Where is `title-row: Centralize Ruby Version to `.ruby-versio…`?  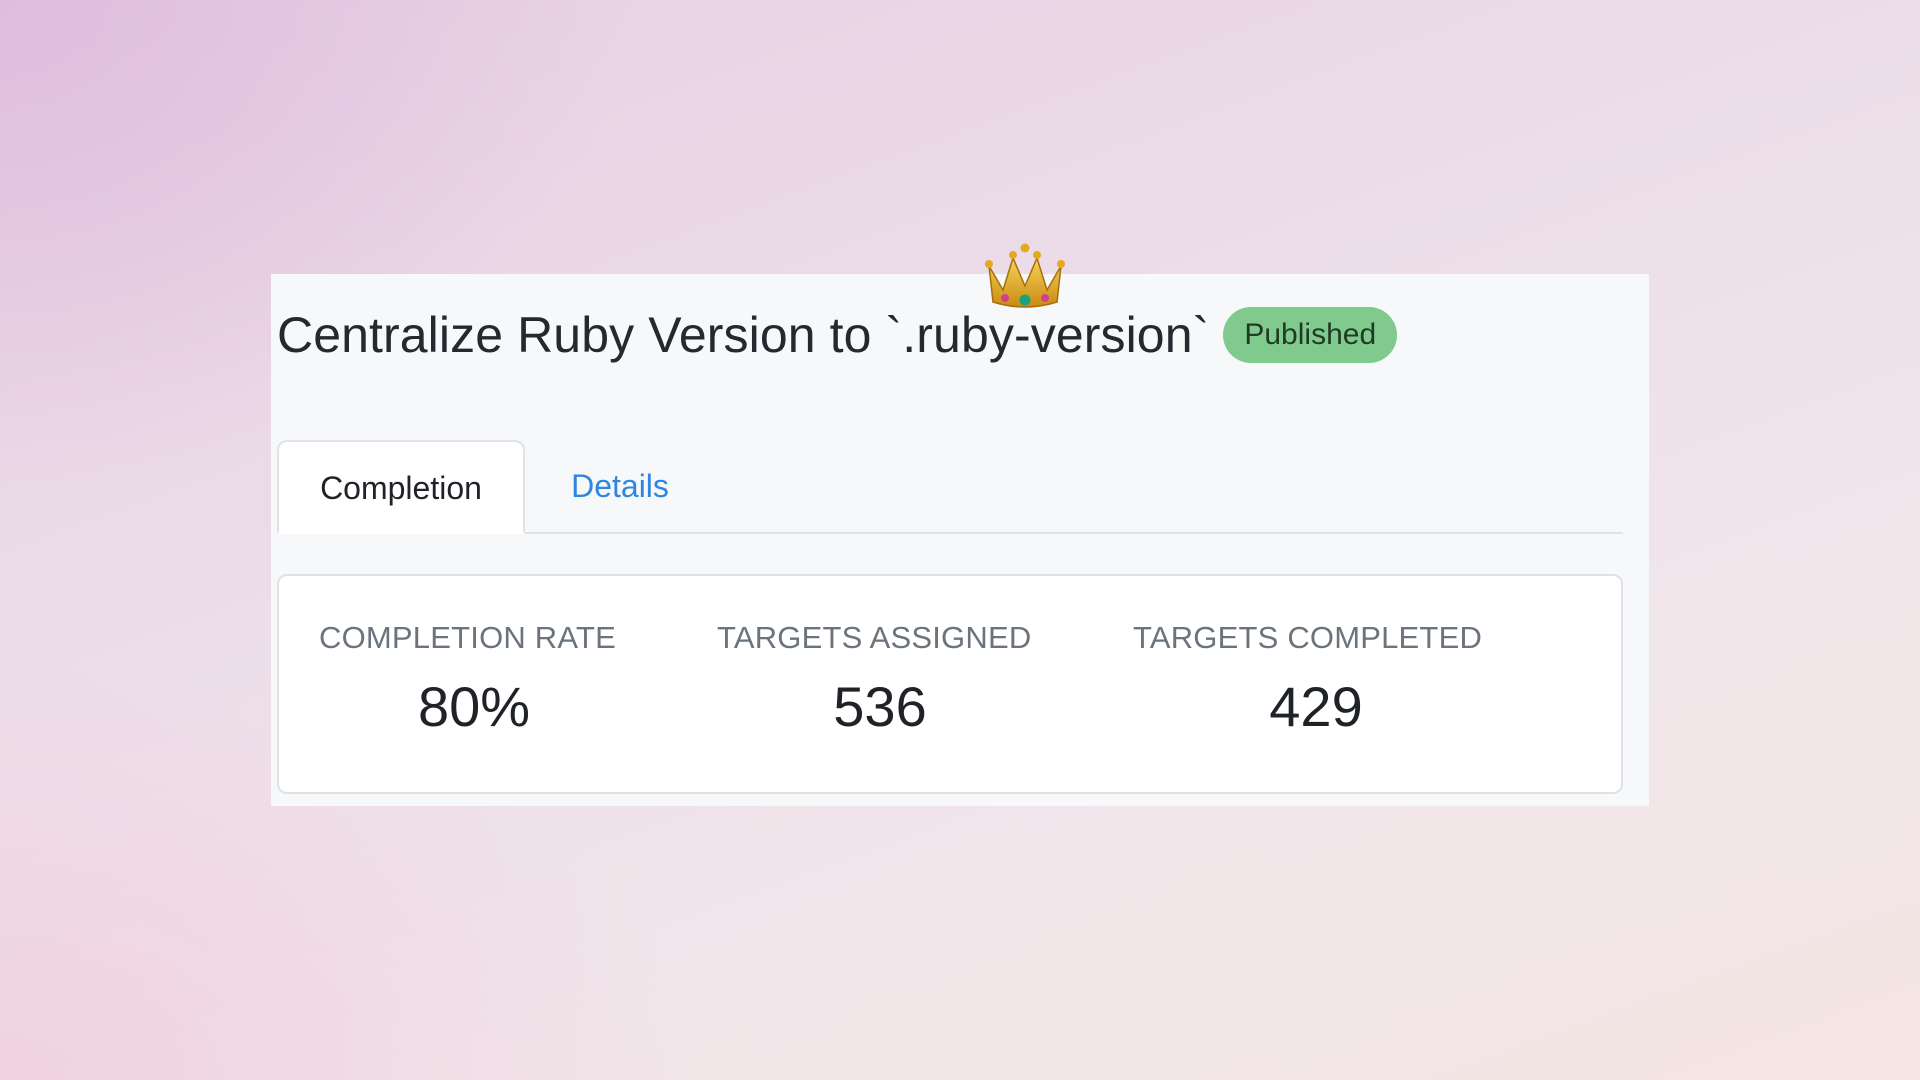 title-row: Centralize Ruby Version to `.ruby-versio… is located at coordinates (837, 335).